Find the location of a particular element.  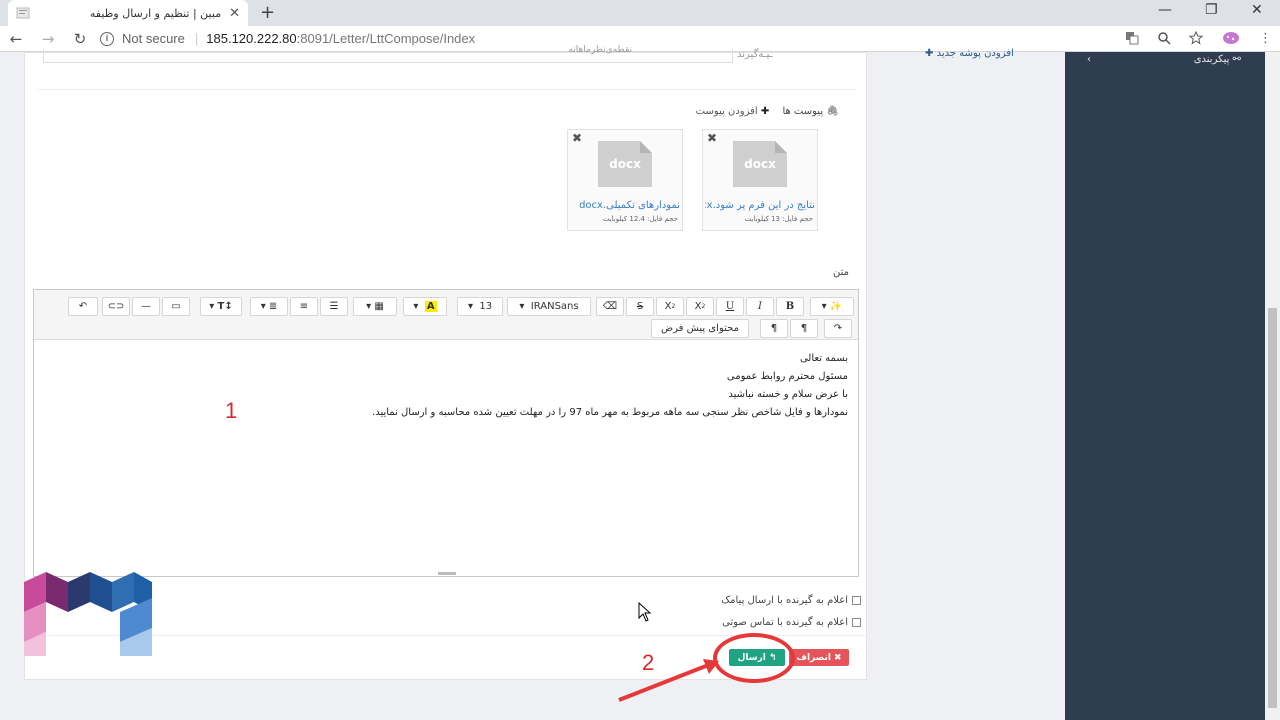

redo-icon: ↷ is located at coordinates (838, 328).